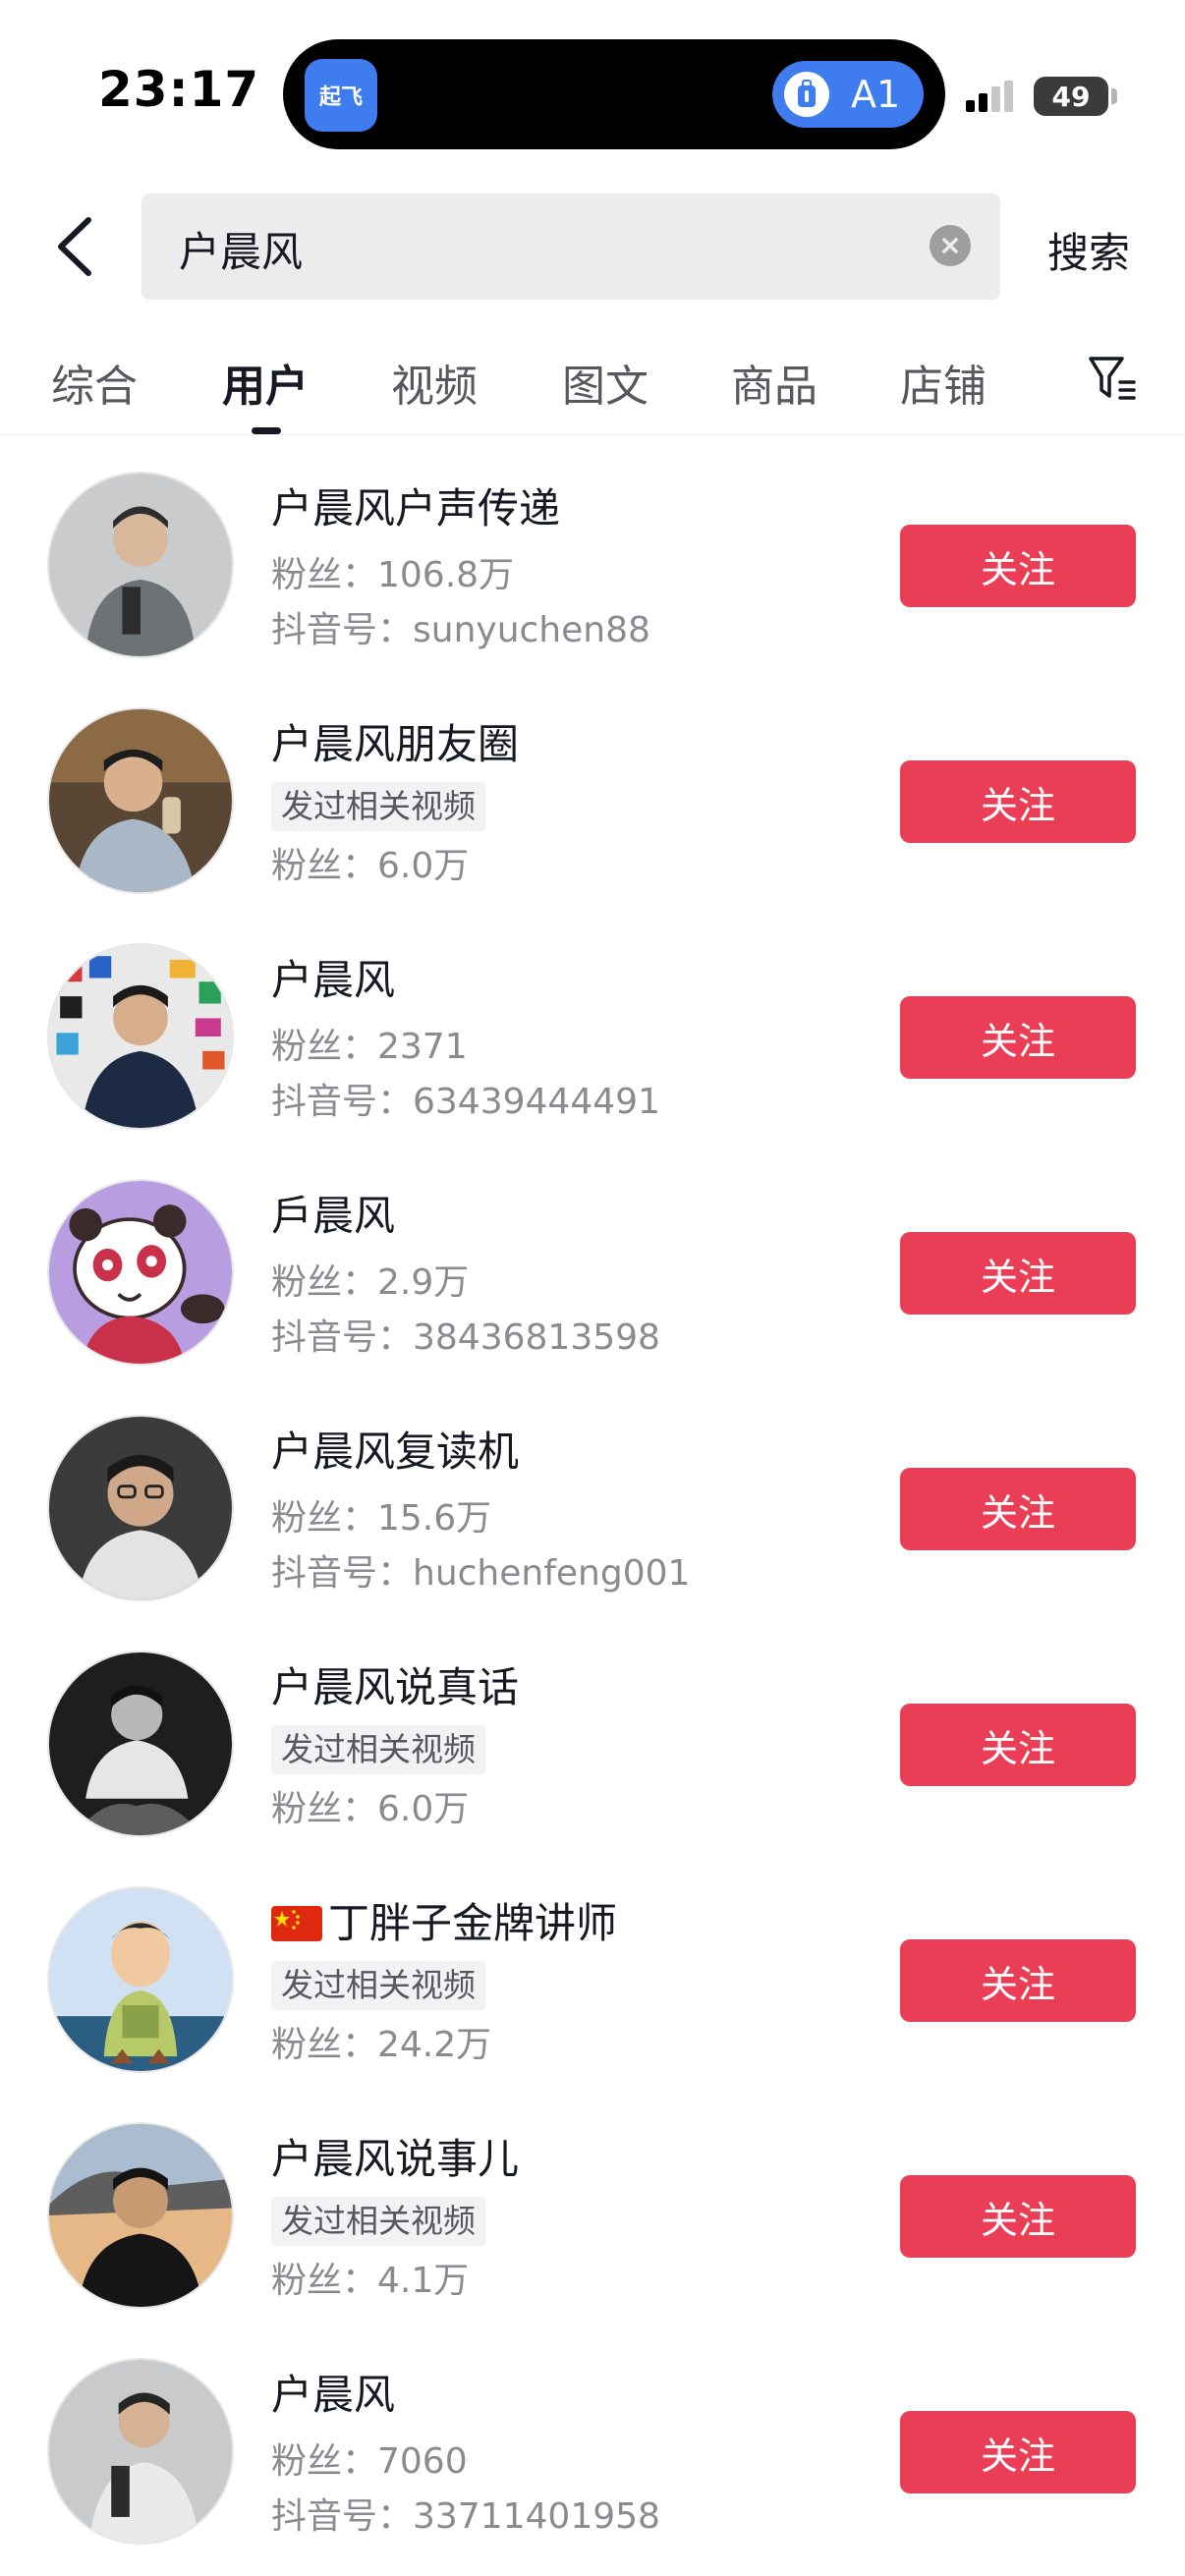 This screenshot has width=1185, height=2576. Describe the element at coordinates (466, 2516) in the screenshot. I see `user-douyin-id: 抖音号：33711401958` at that location.